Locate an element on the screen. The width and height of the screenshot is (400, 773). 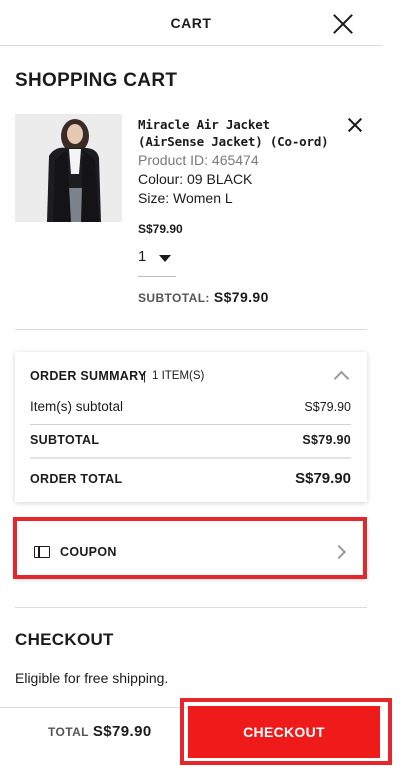
chevron-down-icon is located at coordinates (165, 258).